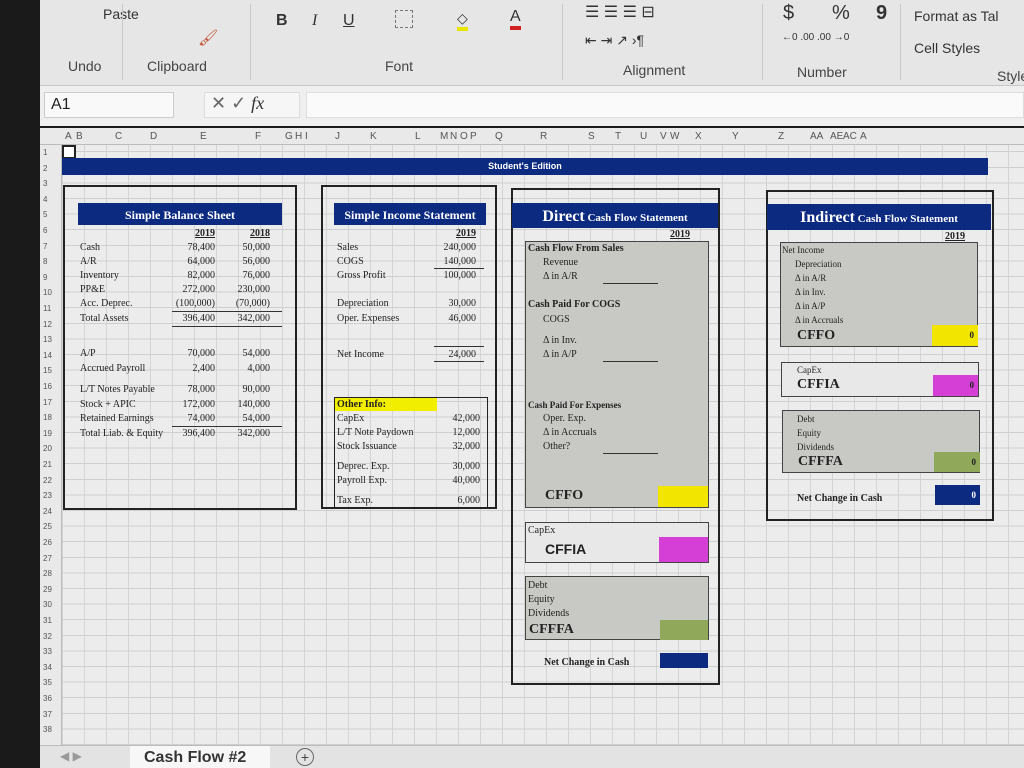  Describe the element at coordinates (881, 13) in the screenshot. I see `comma-button: 9` at that location.